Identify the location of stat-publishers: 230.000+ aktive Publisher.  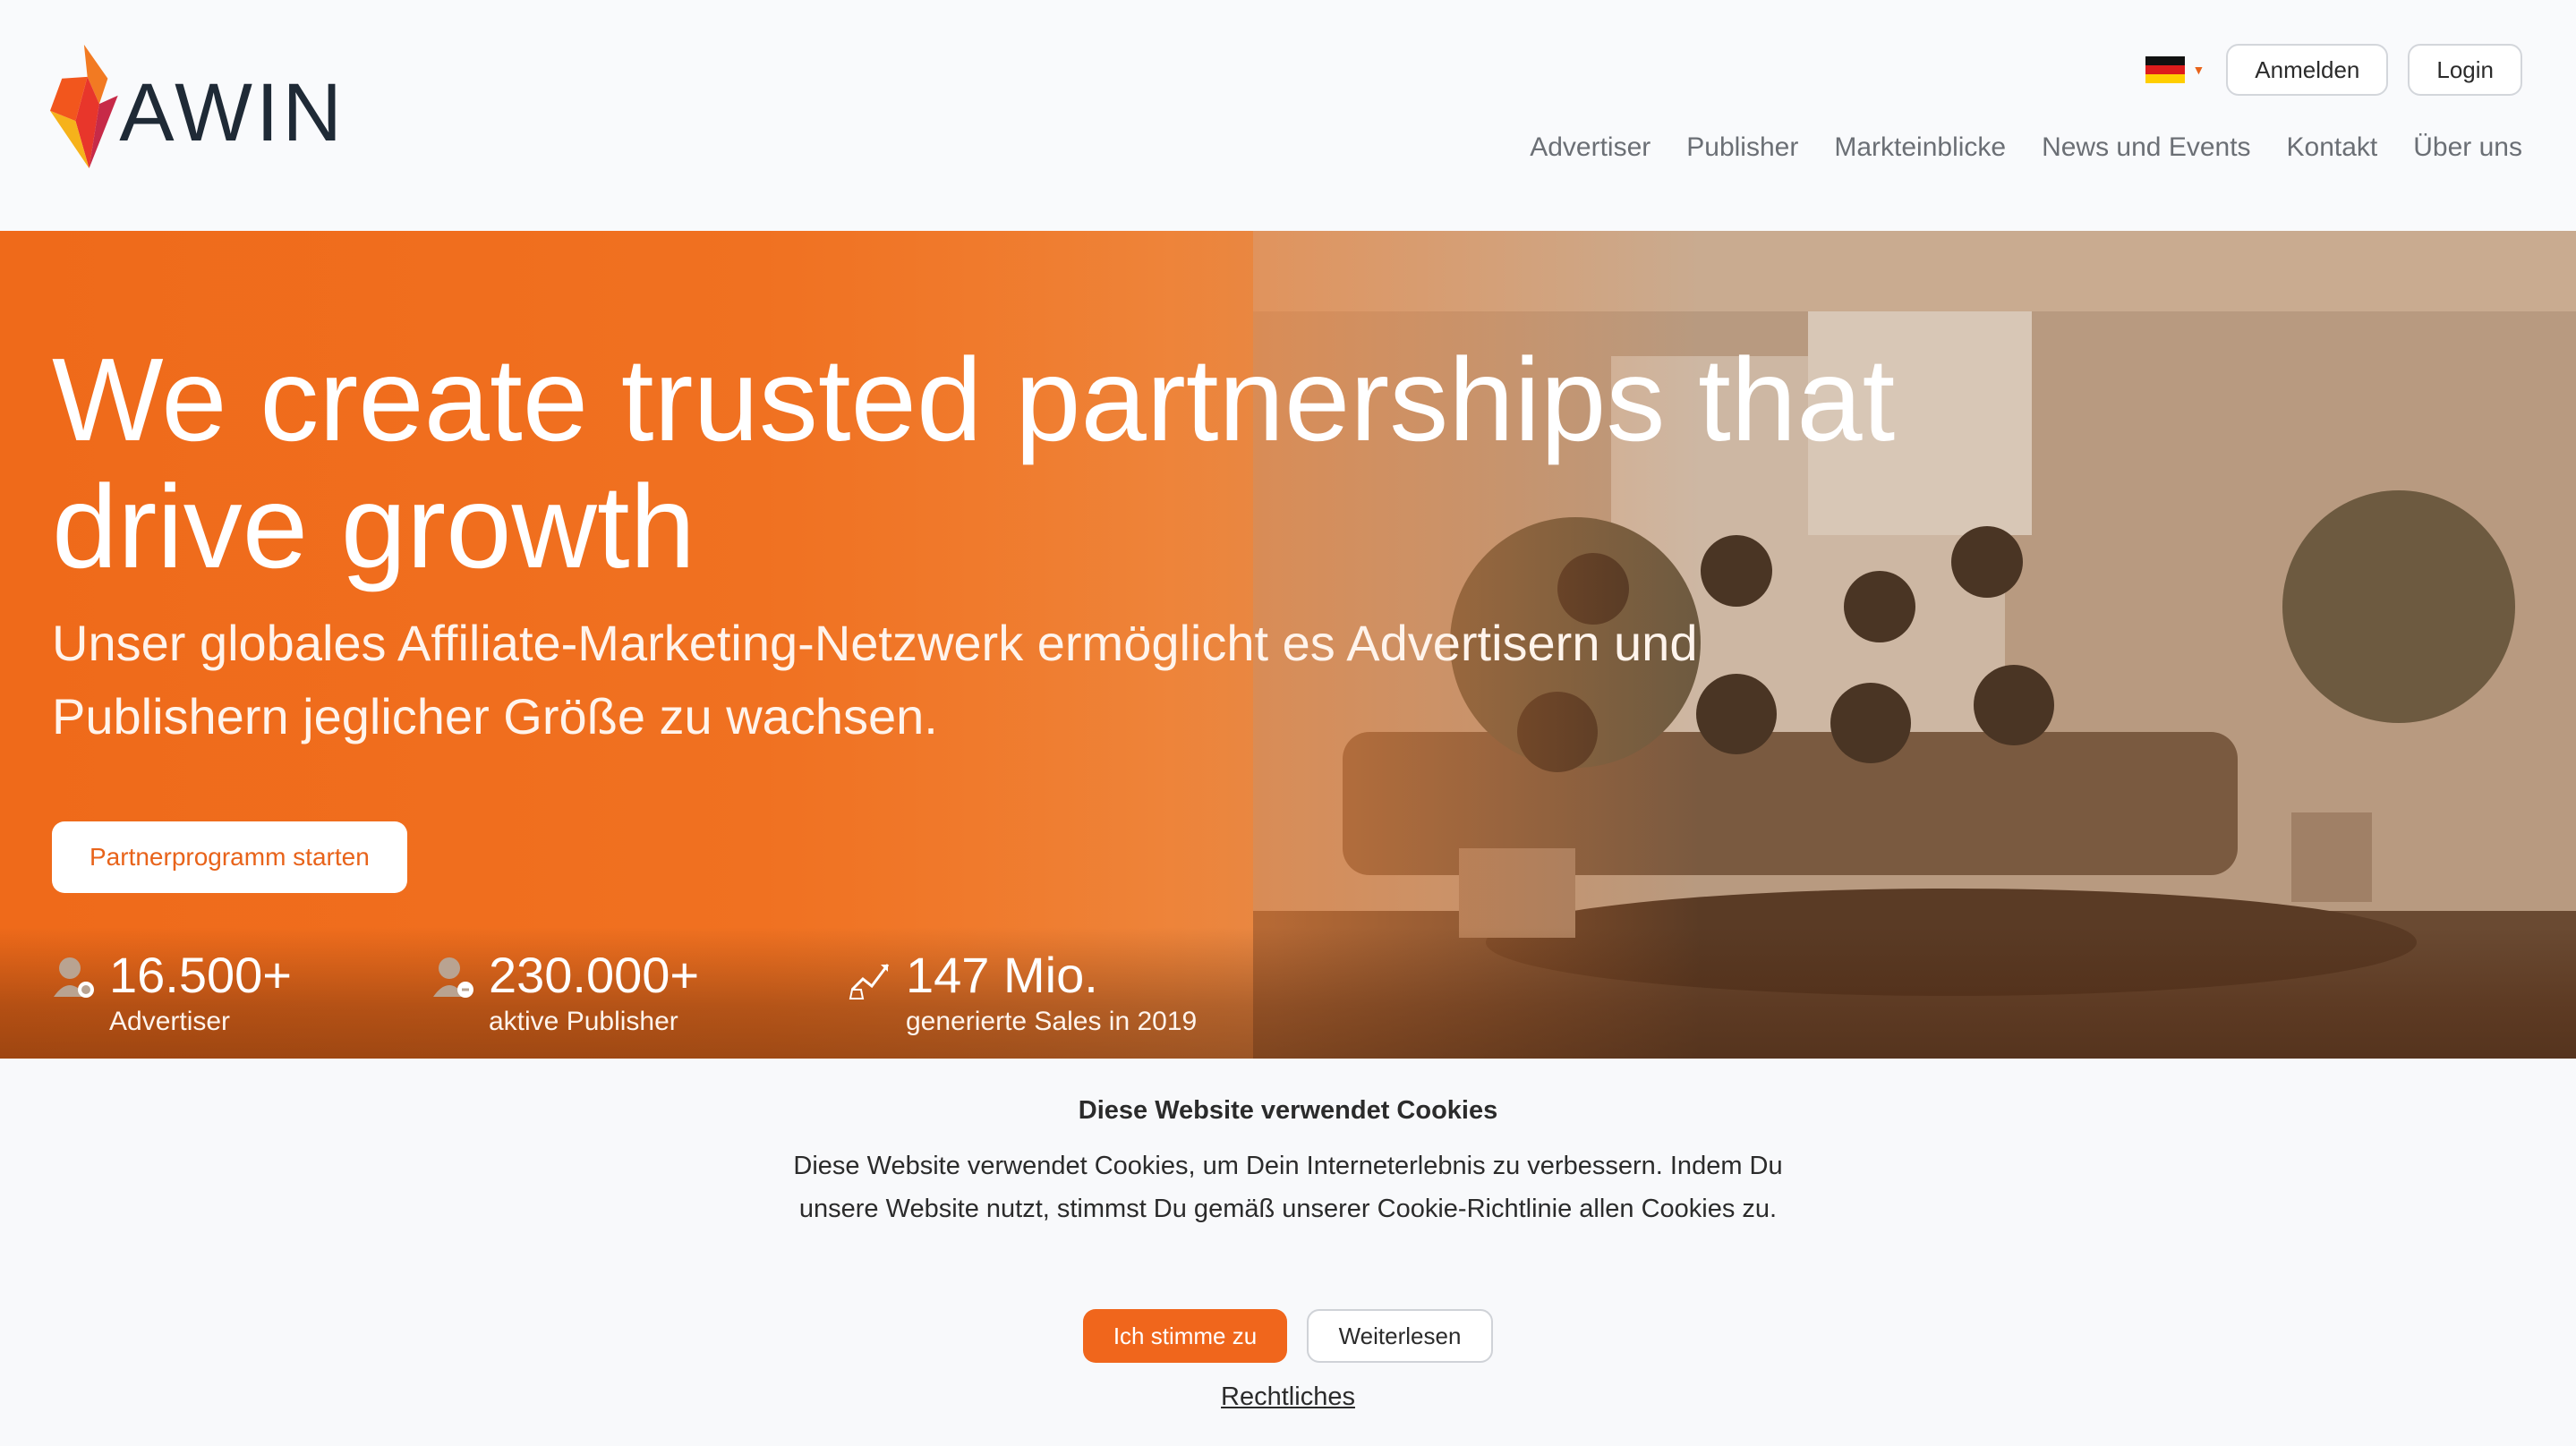
(565, 992).